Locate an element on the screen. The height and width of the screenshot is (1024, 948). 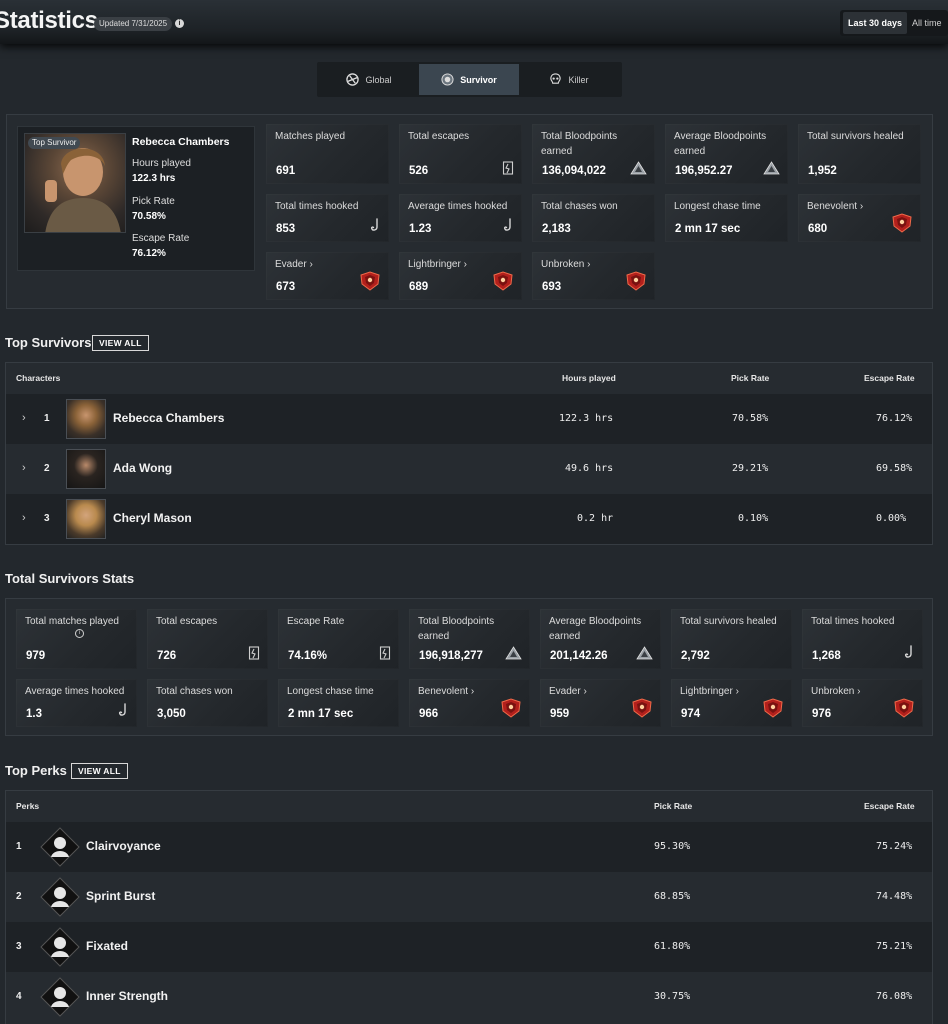
stat-card: Lightbringer › 974 is located at coordinates (731, 703).